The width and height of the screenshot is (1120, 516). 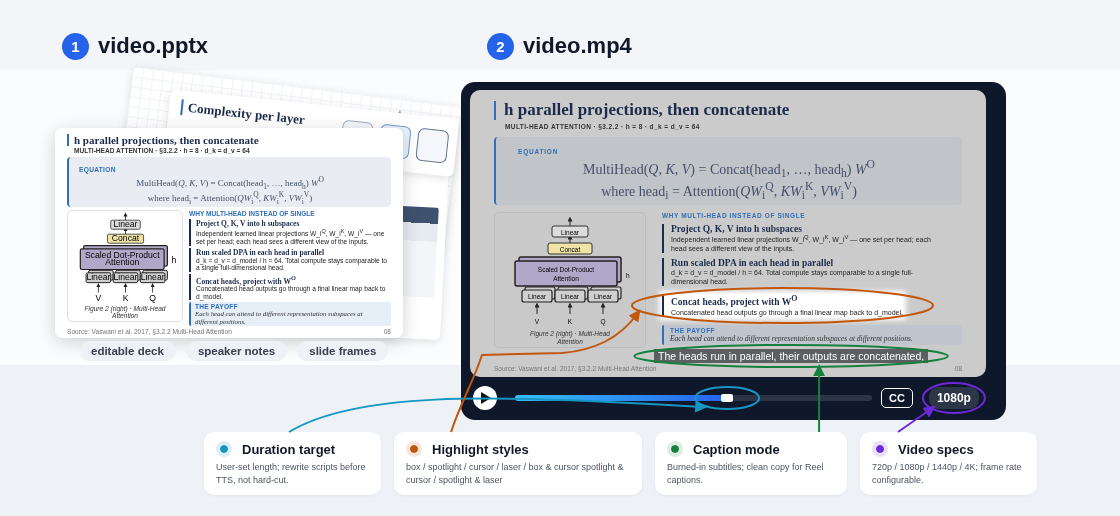 What do you see at coordinates (125, 297) in the screenshot?
I see `input-label: K` at bounding box center [125, 297].